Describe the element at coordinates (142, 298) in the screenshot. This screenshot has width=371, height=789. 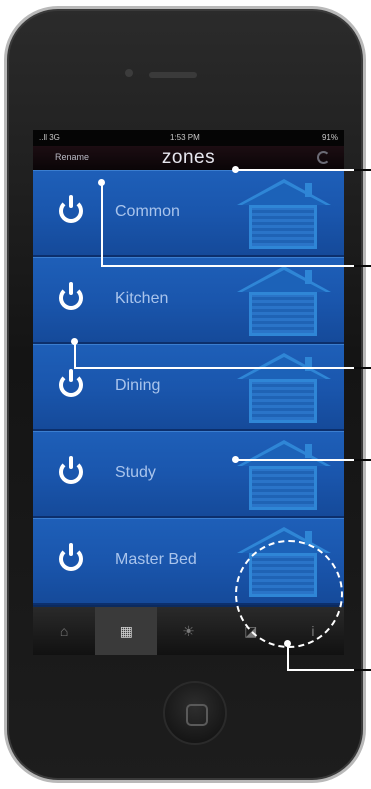
I see `zone-label: Kitchen` at that location.